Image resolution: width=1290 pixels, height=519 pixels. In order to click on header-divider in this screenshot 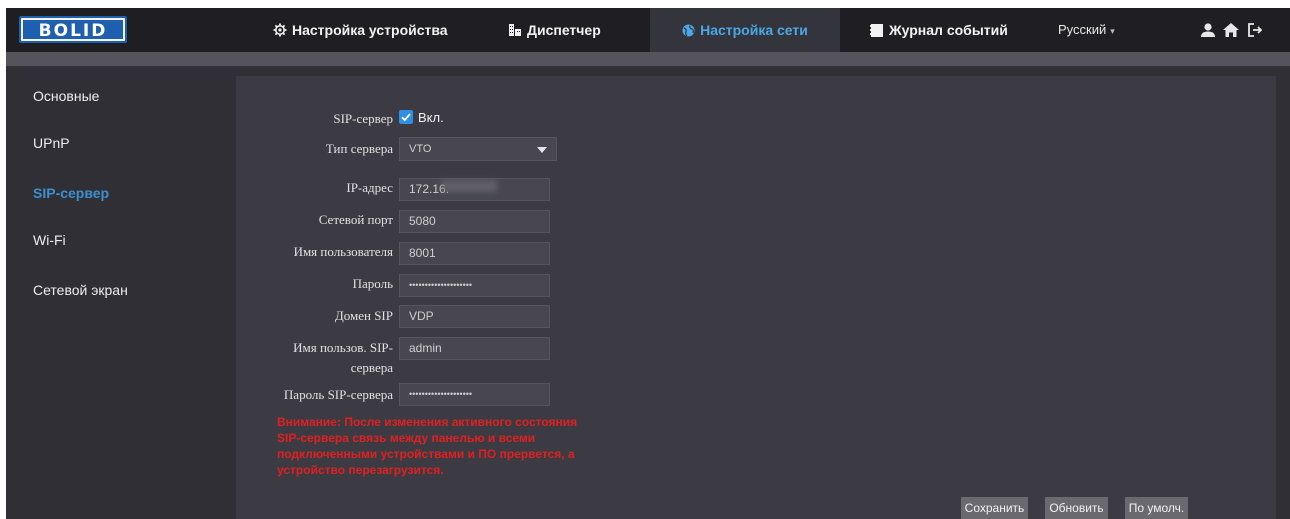, I will do `click(648, 59)`.